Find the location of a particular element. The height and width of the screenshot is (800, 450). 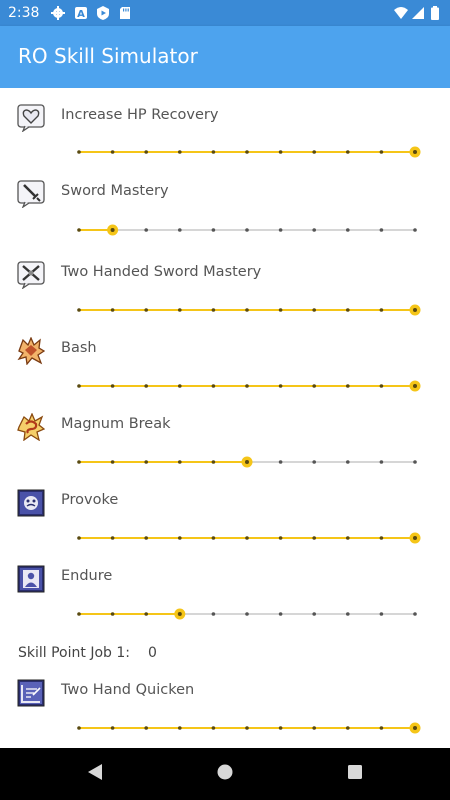

skill-name: Provoke is located at coordinates (90, 500).